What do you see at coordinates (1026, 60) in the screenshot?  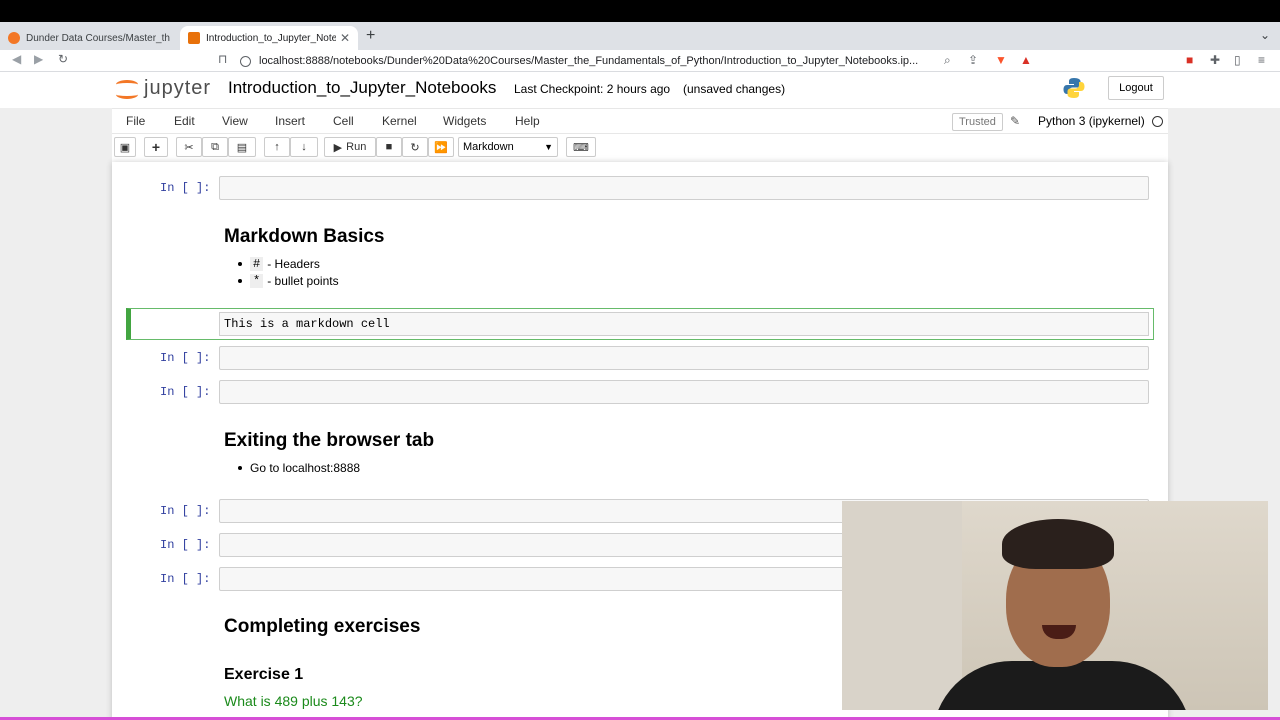 I see `rewards-icon: ▲` at bounding box center [1026, 60].